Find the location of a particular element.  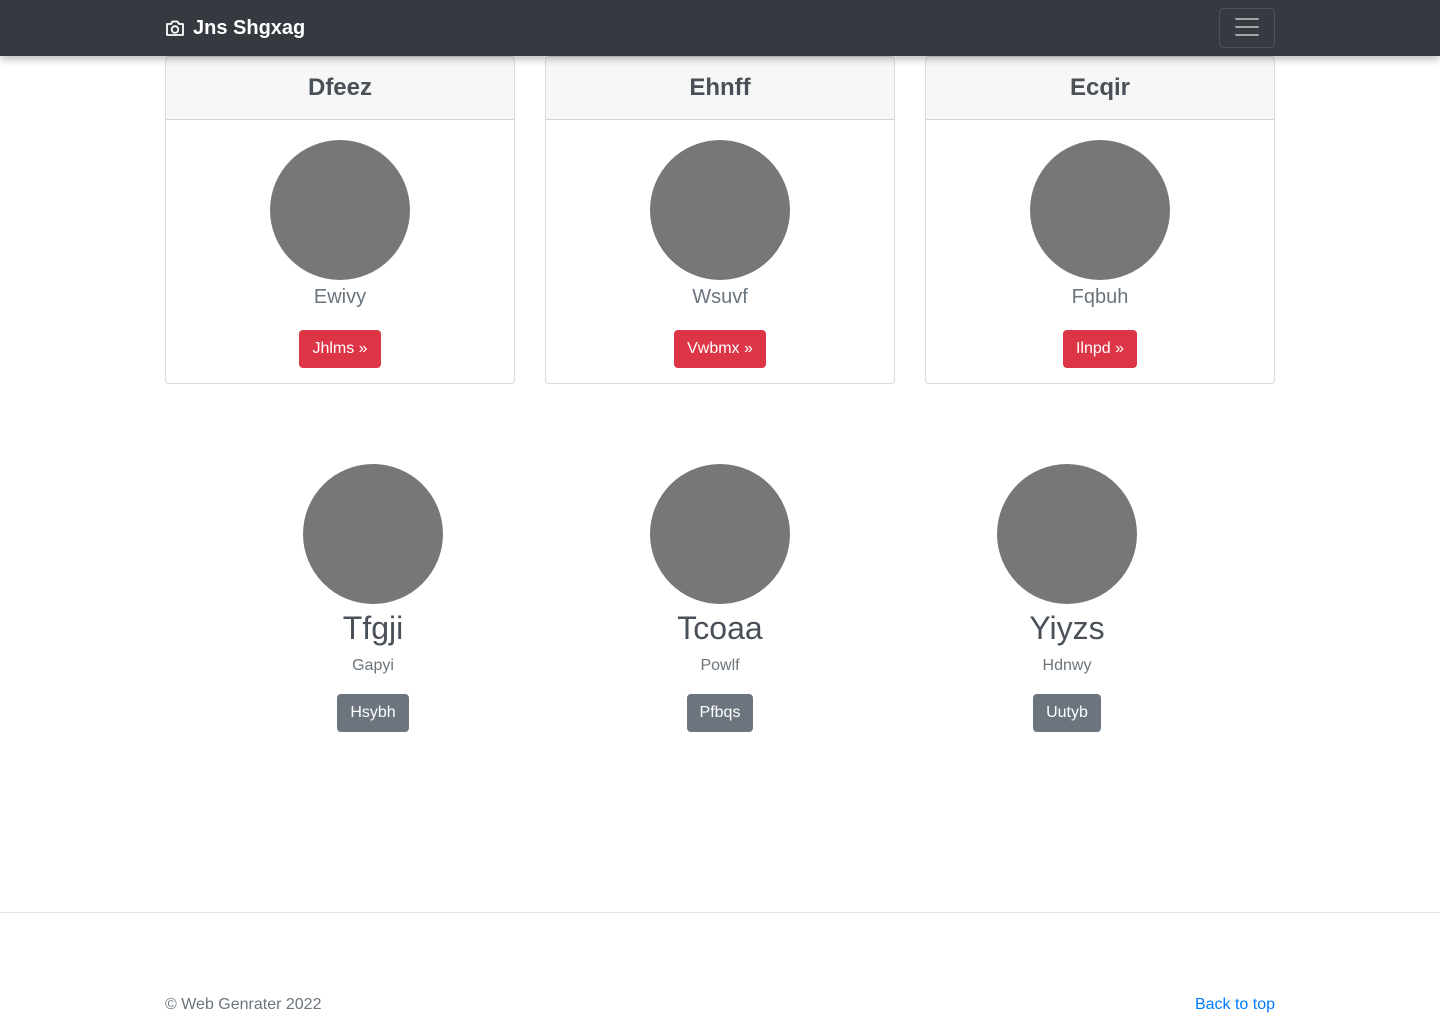

card: Ehnff Wsuvf Vwbmx » is located at coordinates (720, 220).